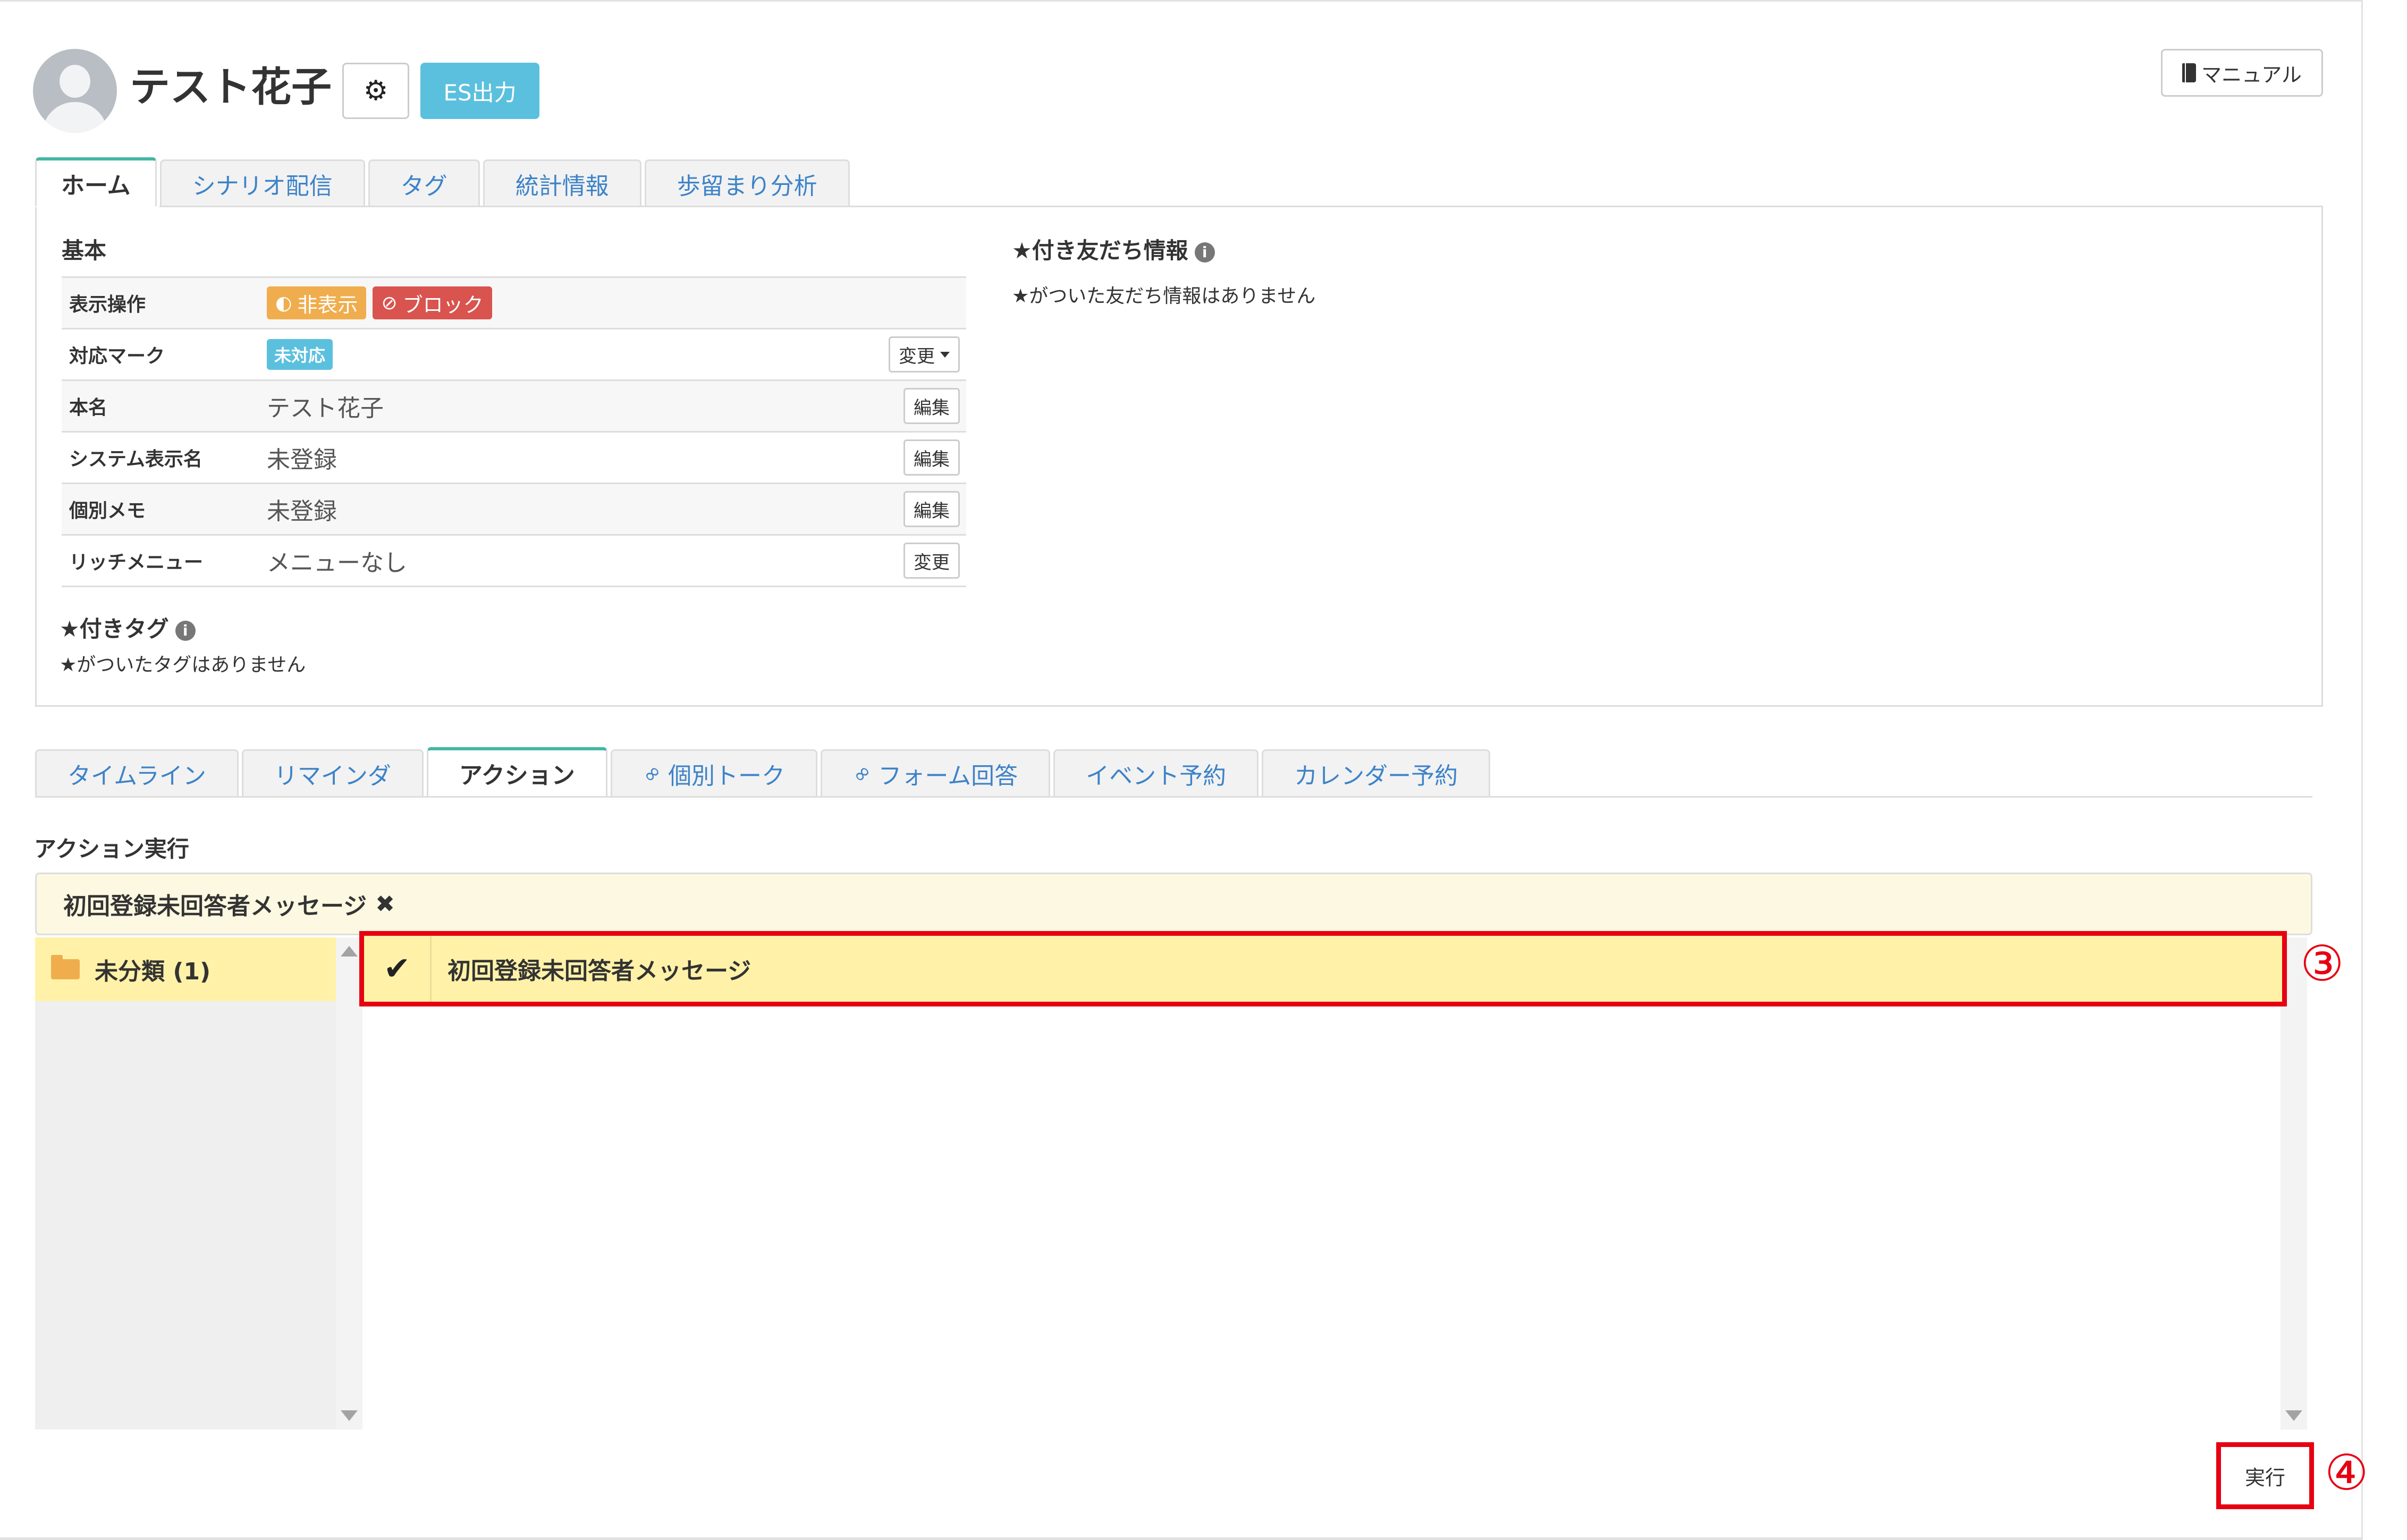  Describe the element at coordinates (283, 303) in the screenshot. I see `eye-slash-icon: ◐` at that location.